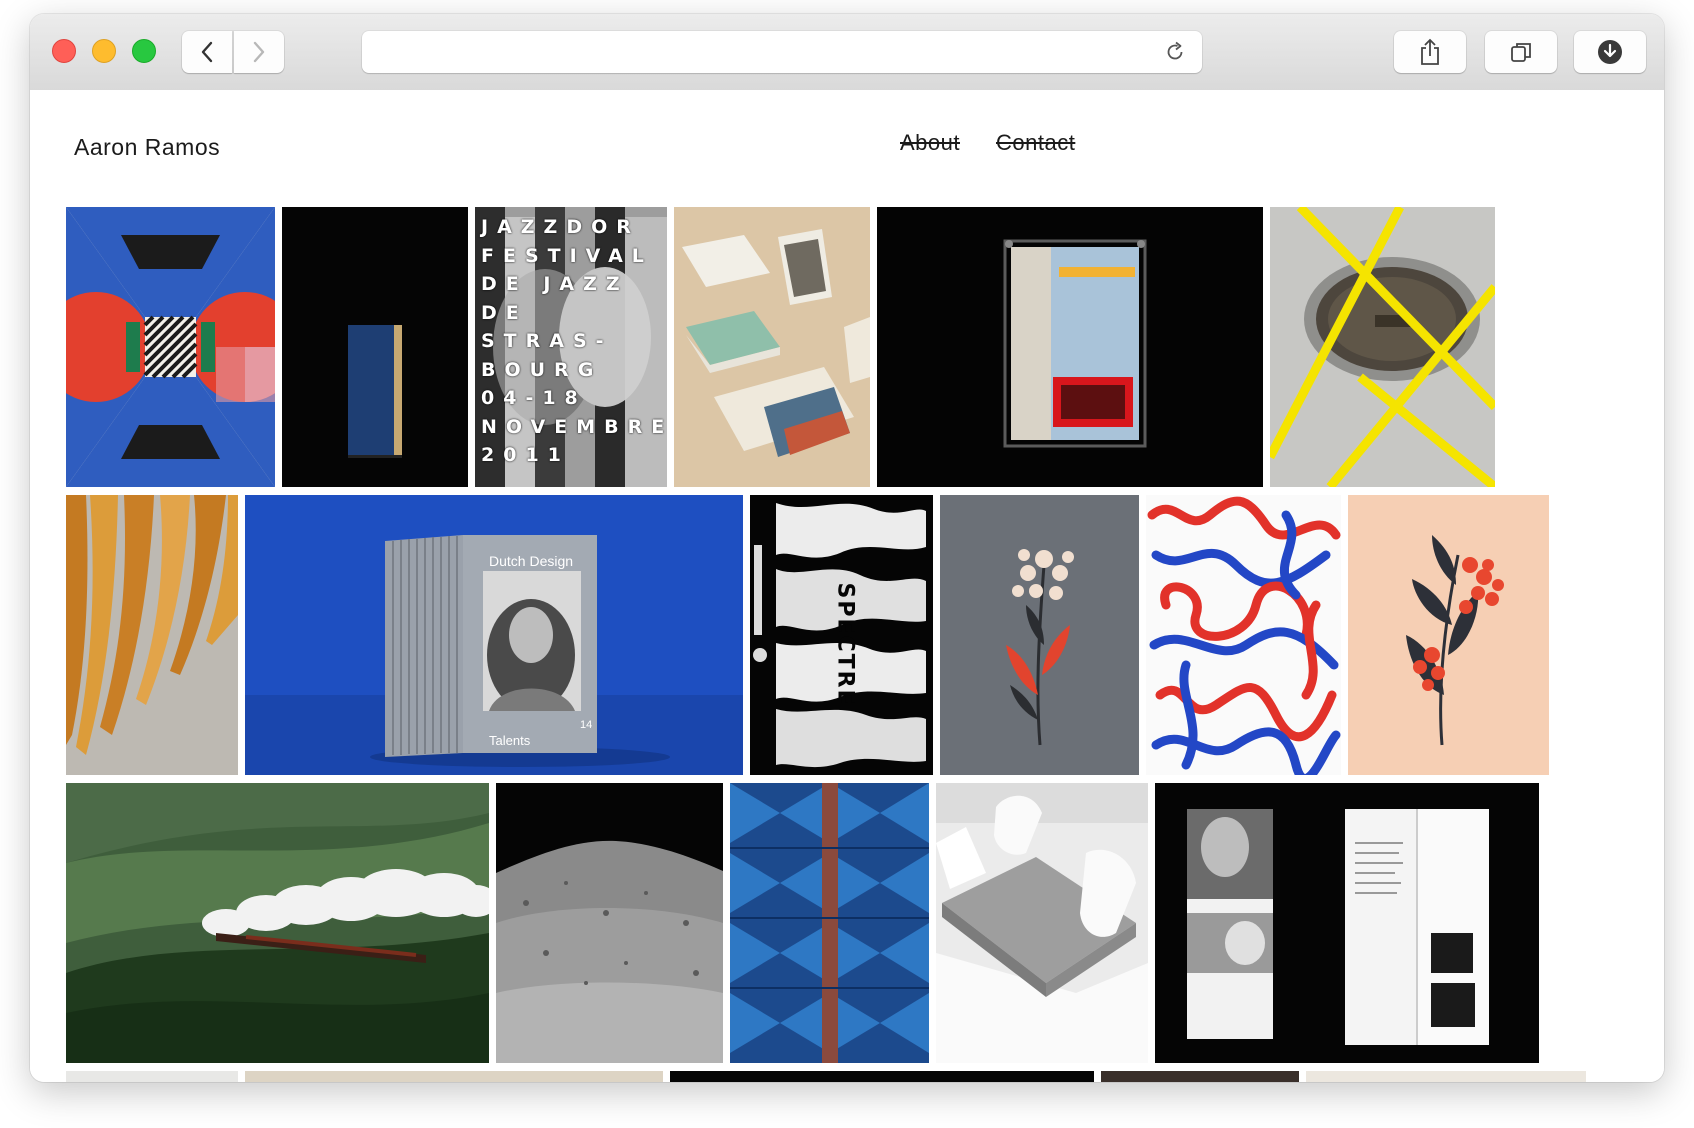  I want to click on project-tile-pattern-poster, so click(1243, 635).